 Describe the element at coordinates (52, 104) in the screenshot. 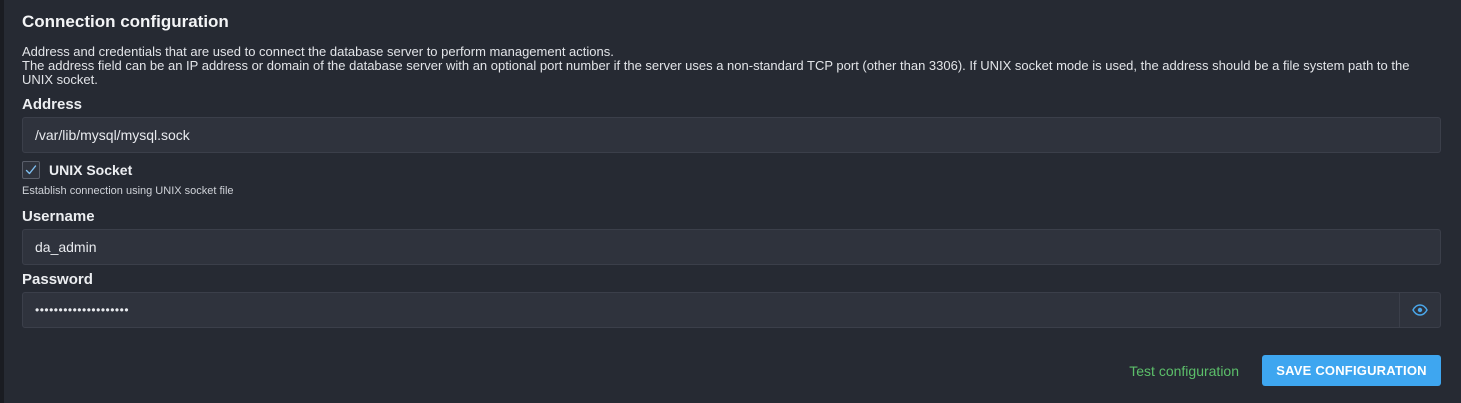

I see `address-label: Address` at that location.